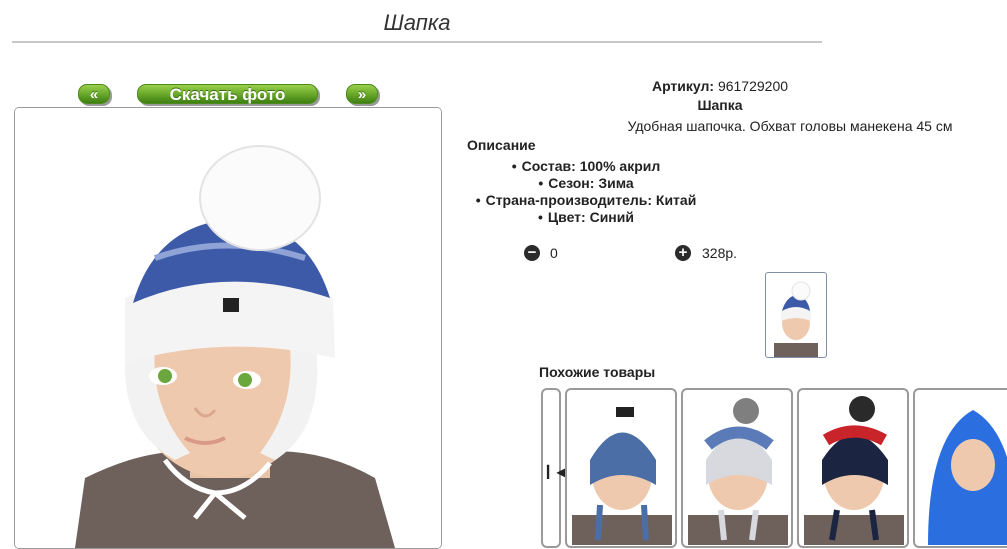 The height and width of the screenshot is (549, 1007). What do you see at coordinates (586, 183) in the screenshot?
I see `attr-season: Сезон: Зима` at bounding box center [586, 183].